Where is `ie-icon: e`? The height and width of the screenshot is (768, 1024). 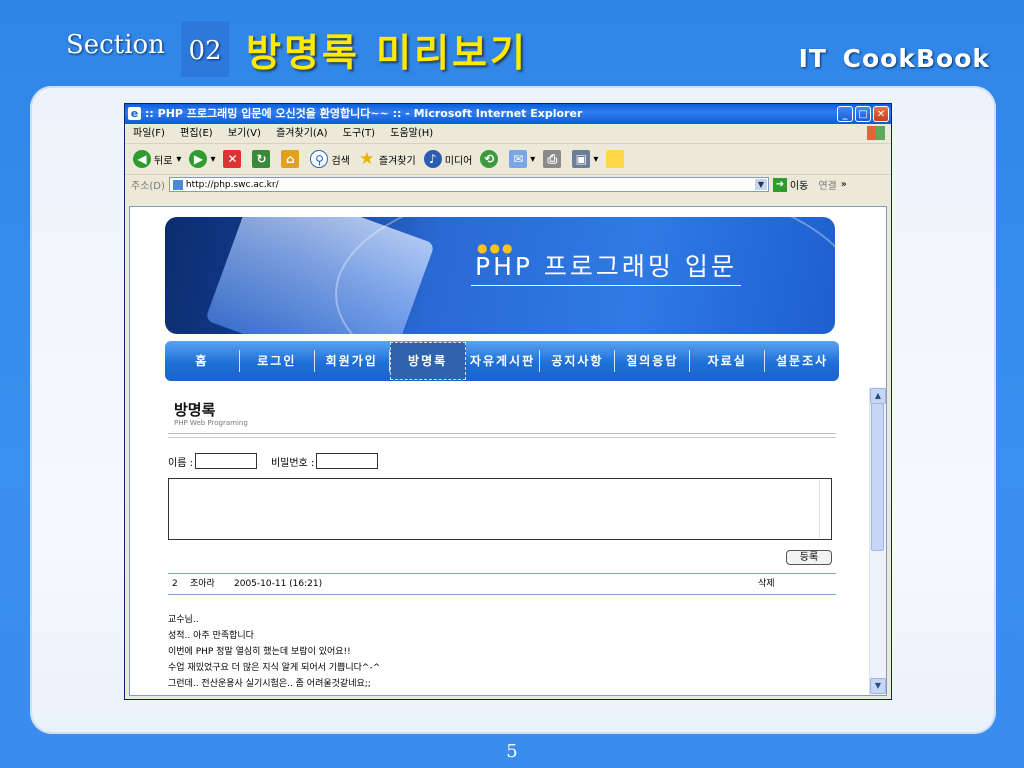
ie-icon: e is located at coordinates (134, 113).